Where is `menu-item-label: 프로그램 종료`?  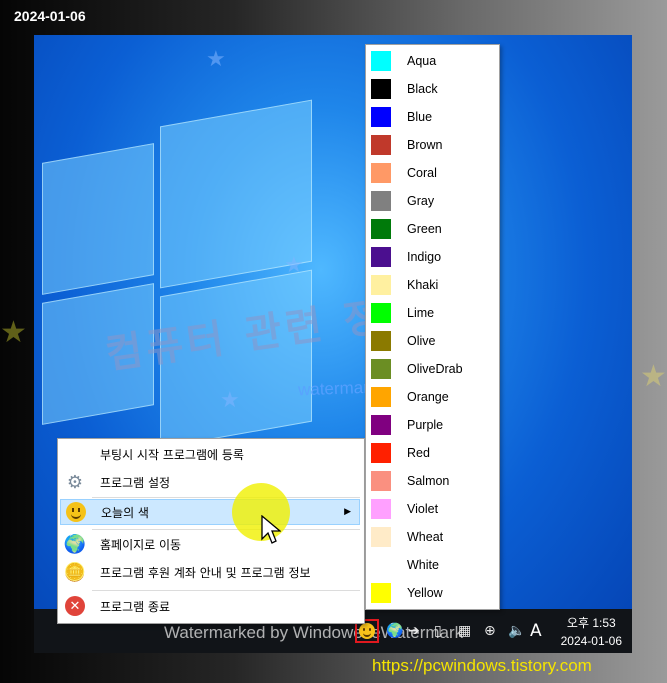
menu-item-label: 프로그램 종료 is located at coordinates (135, 606).